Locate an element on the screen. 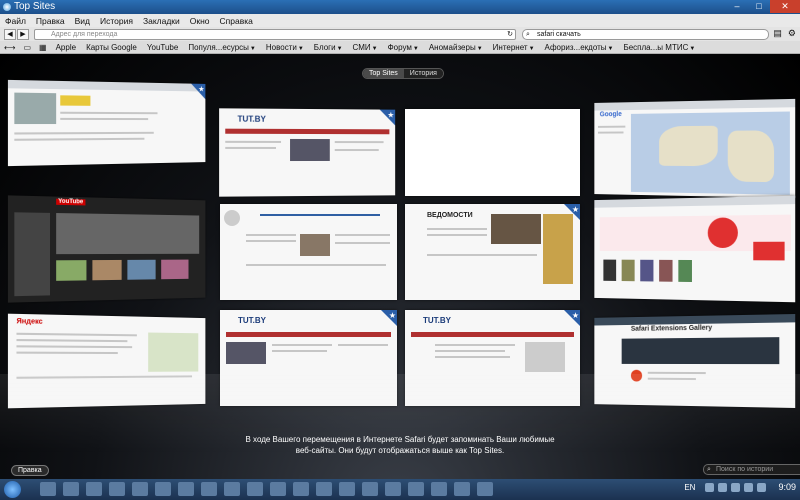  windows-taskbar: EN 9:09 is located at coordinates (400, 489).